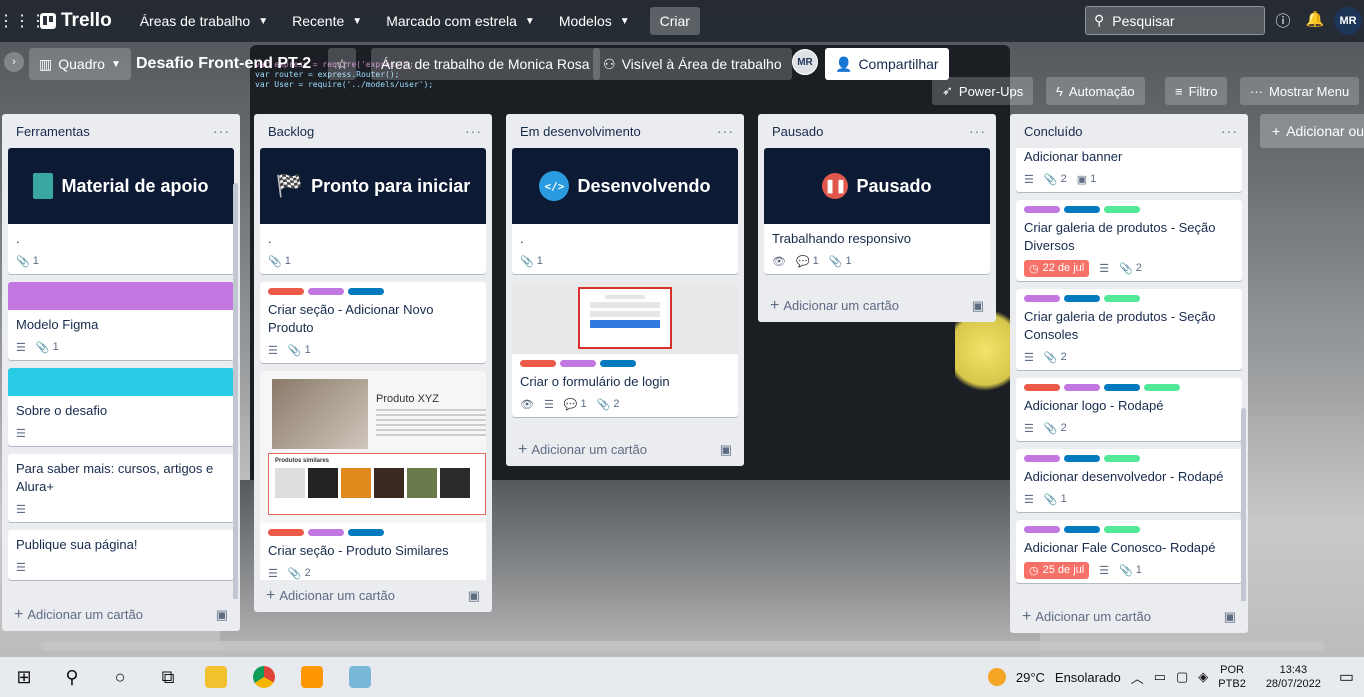  Describe the element at coordinates (625, 211) in the screenshot. I see `card: </> Desenvolvendo . 📎 1` at that location.